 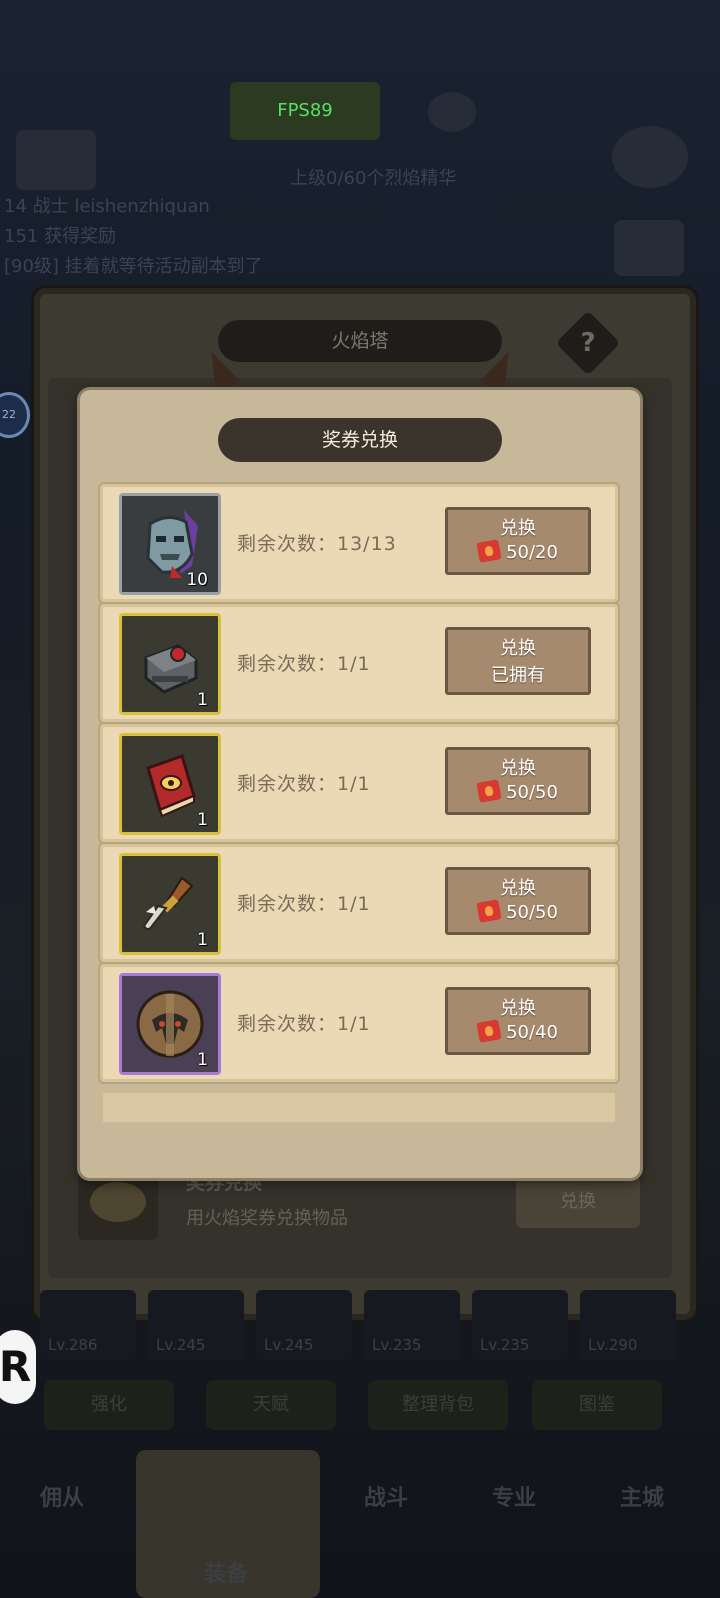 I want to click on exchange-row: 1 剩余次数：1/1 兑换 50/40, so click(x=359, y=1023).